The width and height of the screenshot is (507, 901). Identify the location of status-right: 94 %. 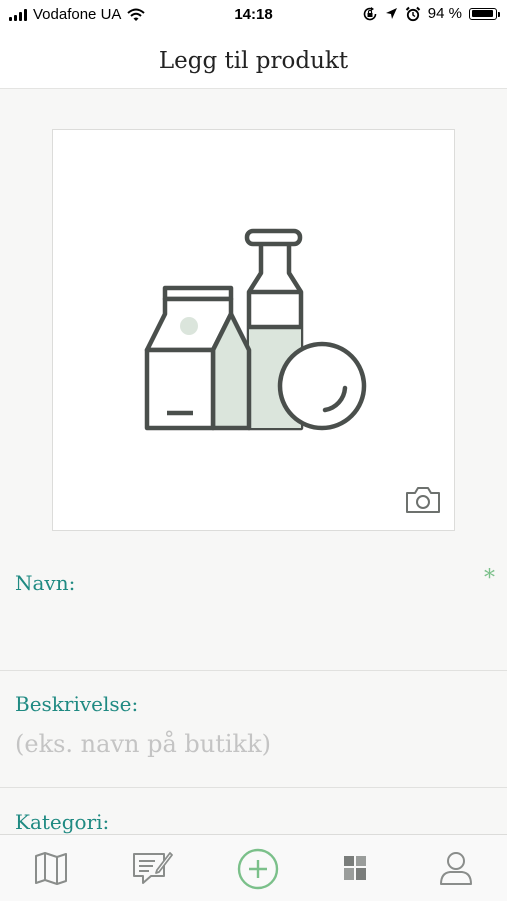
(431, 13).